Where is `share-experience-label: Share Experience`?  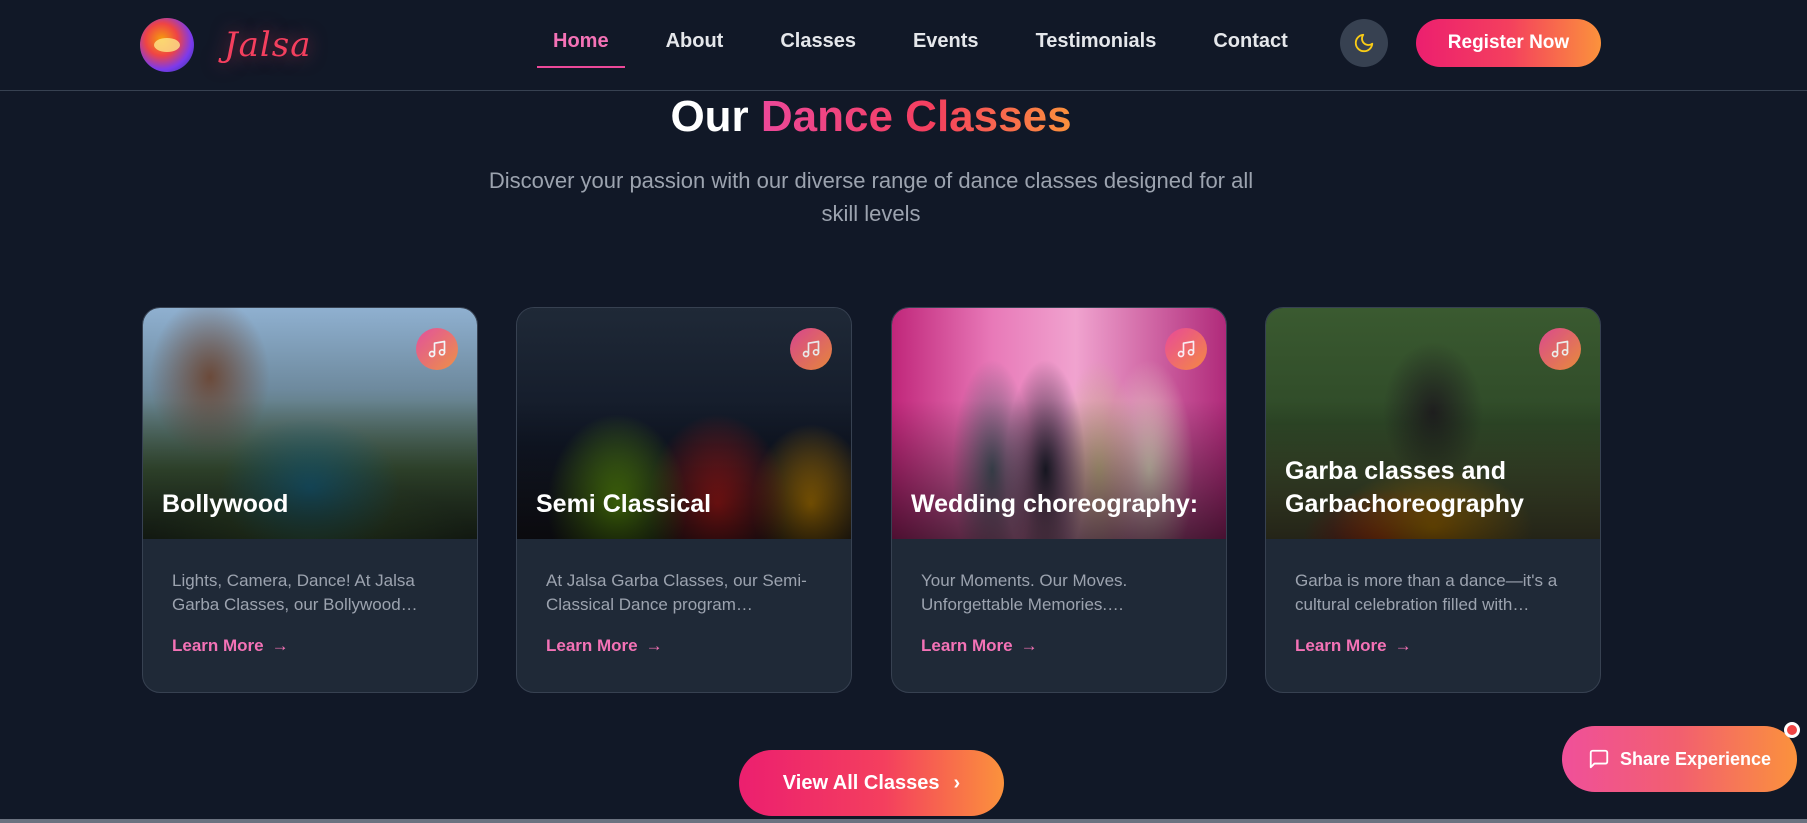 share-experience-label: Share Experience is located at coordinates (1695, 758).